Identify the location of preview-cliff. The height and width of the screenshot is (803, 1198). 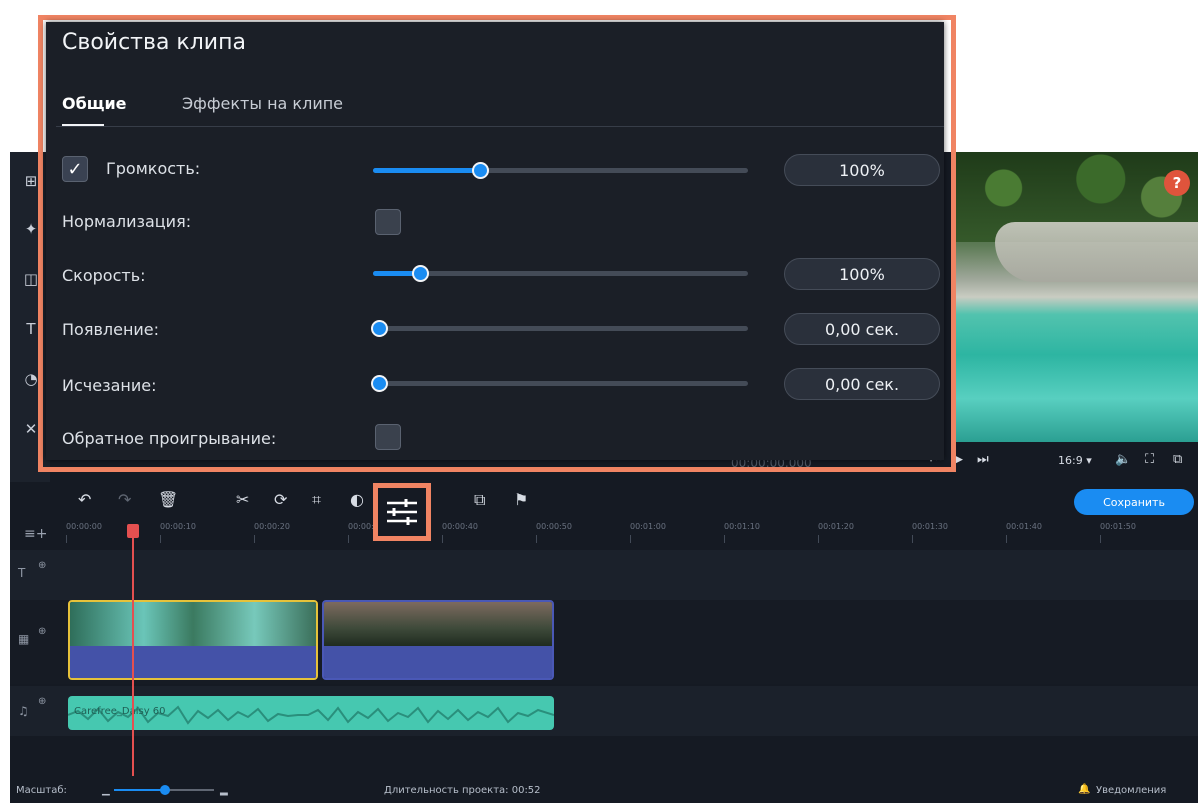
(1096, 252).